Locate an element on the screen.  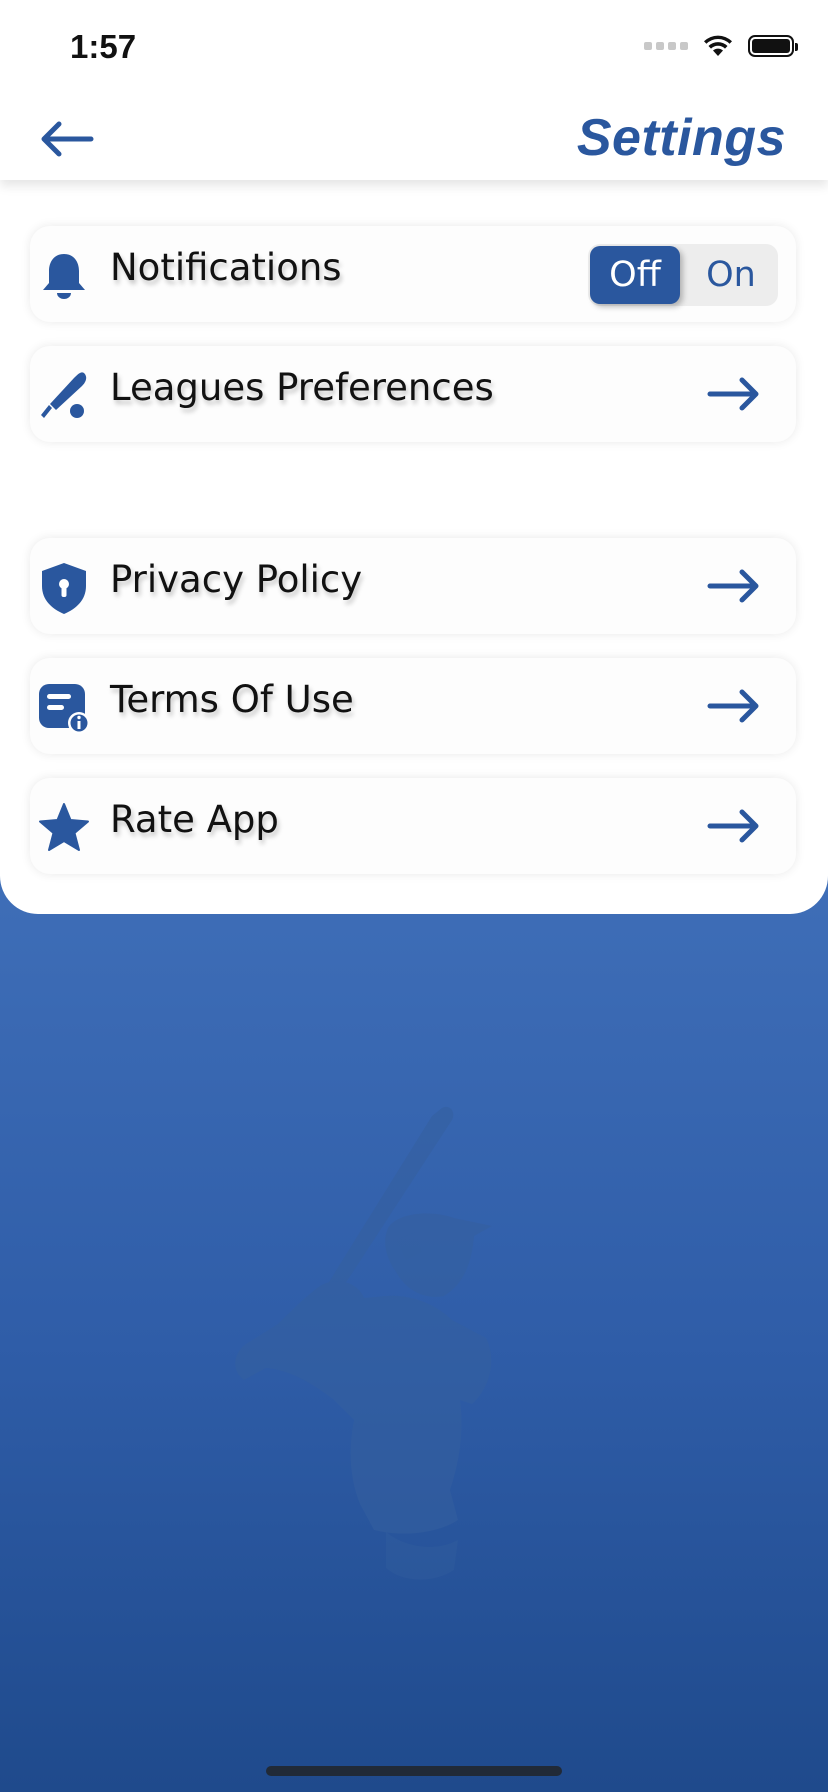
shield-icon is located at coordinates (64, 588).